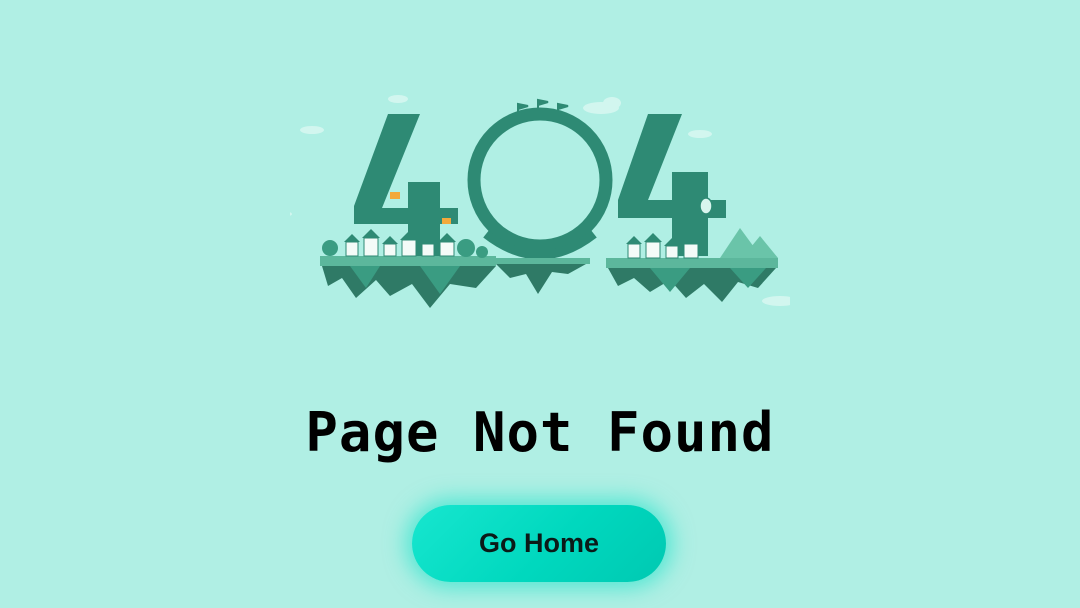 This screenshot has height=608, width=1080. Describe the element at coordinates (540, 179) in the screenshot. I see `digit-zero-loop` at that location.